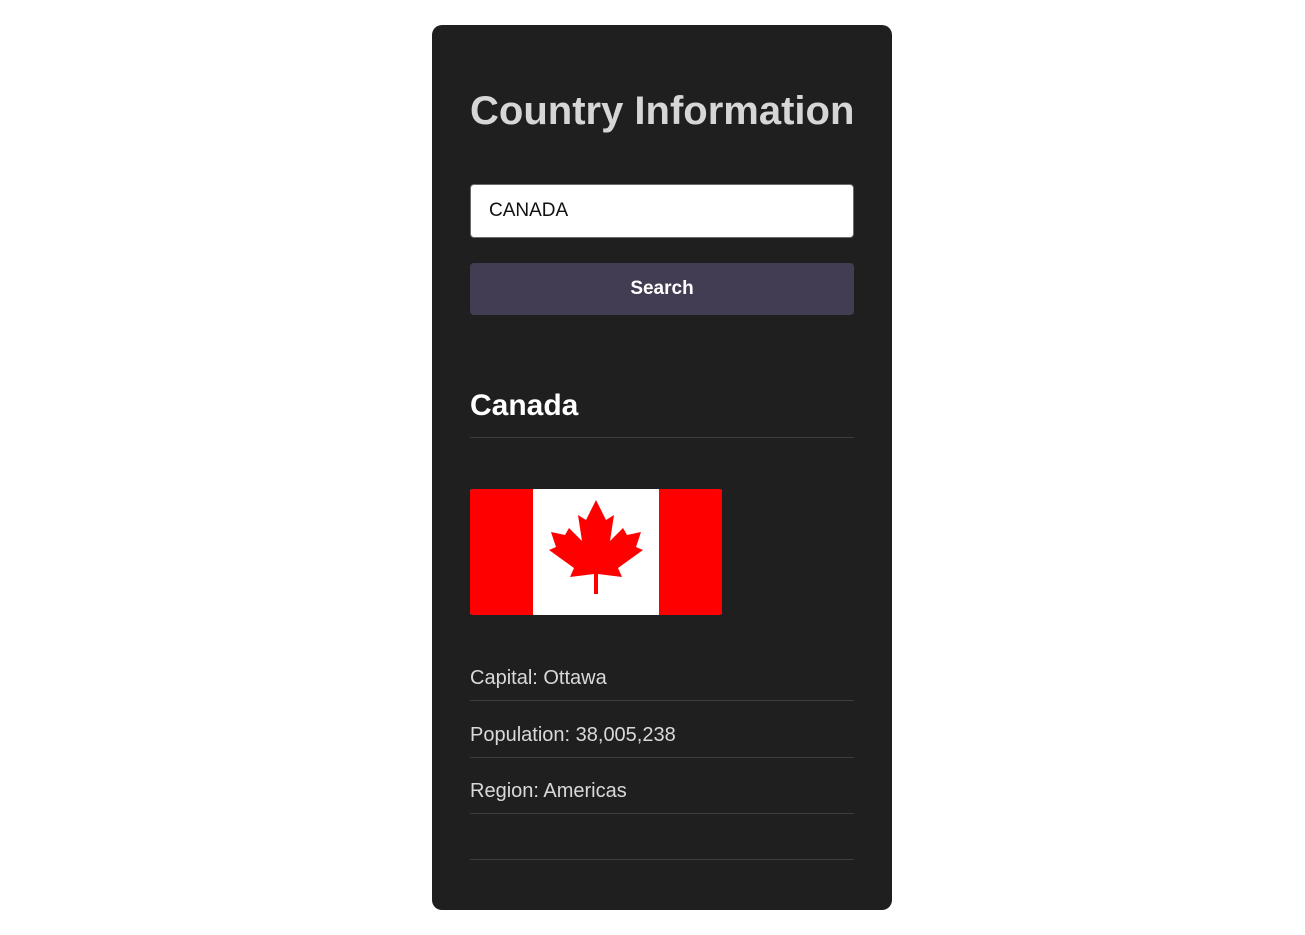  Describe the element at coordinates (596, 552) in the screenshot. I see `canada-flag-icon` at that location.